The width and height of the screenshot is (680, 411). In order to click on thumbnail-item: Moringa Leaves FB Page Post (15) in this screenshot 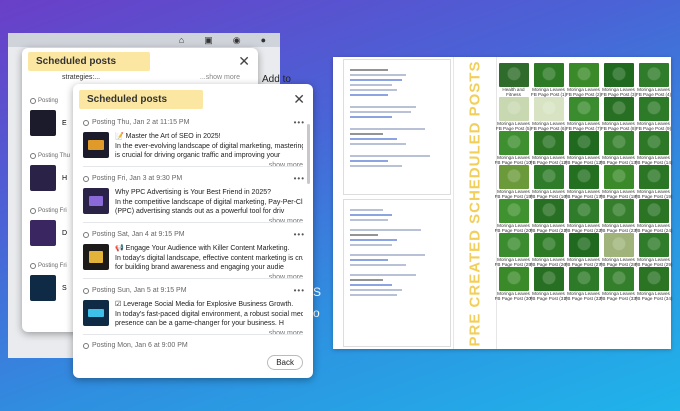, I will do `click(513, 182)`.